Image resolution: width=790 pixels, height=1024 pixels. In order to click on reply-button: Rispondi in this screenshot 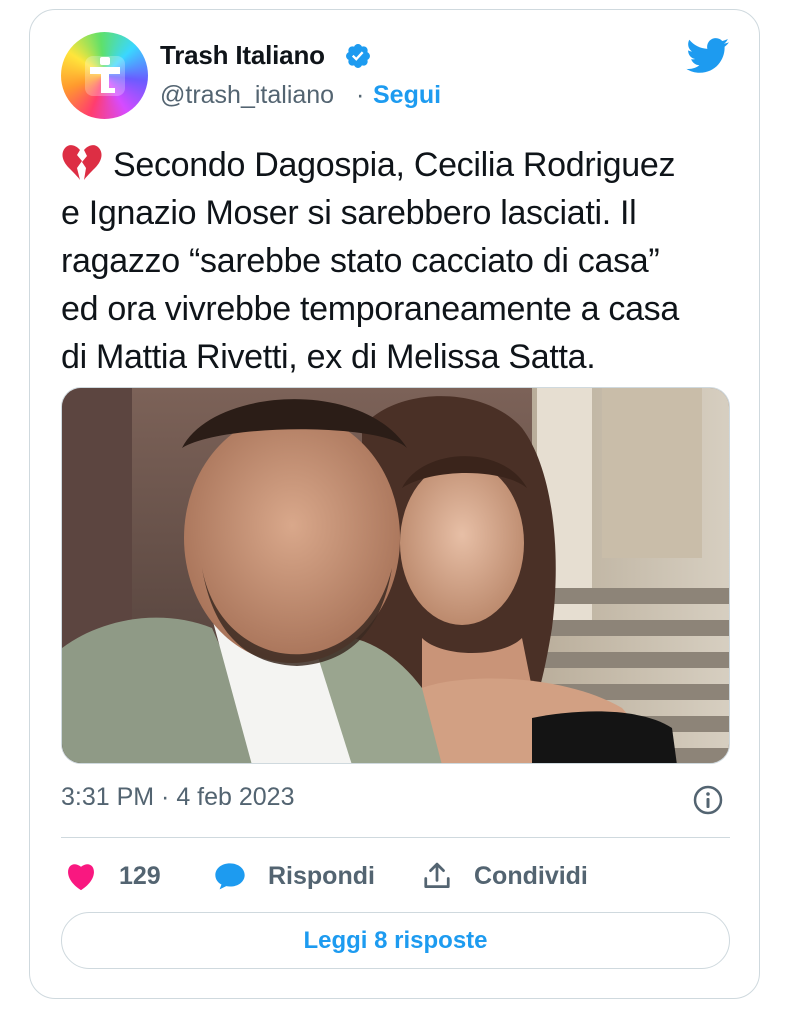, I will do `click(294, 876)`.